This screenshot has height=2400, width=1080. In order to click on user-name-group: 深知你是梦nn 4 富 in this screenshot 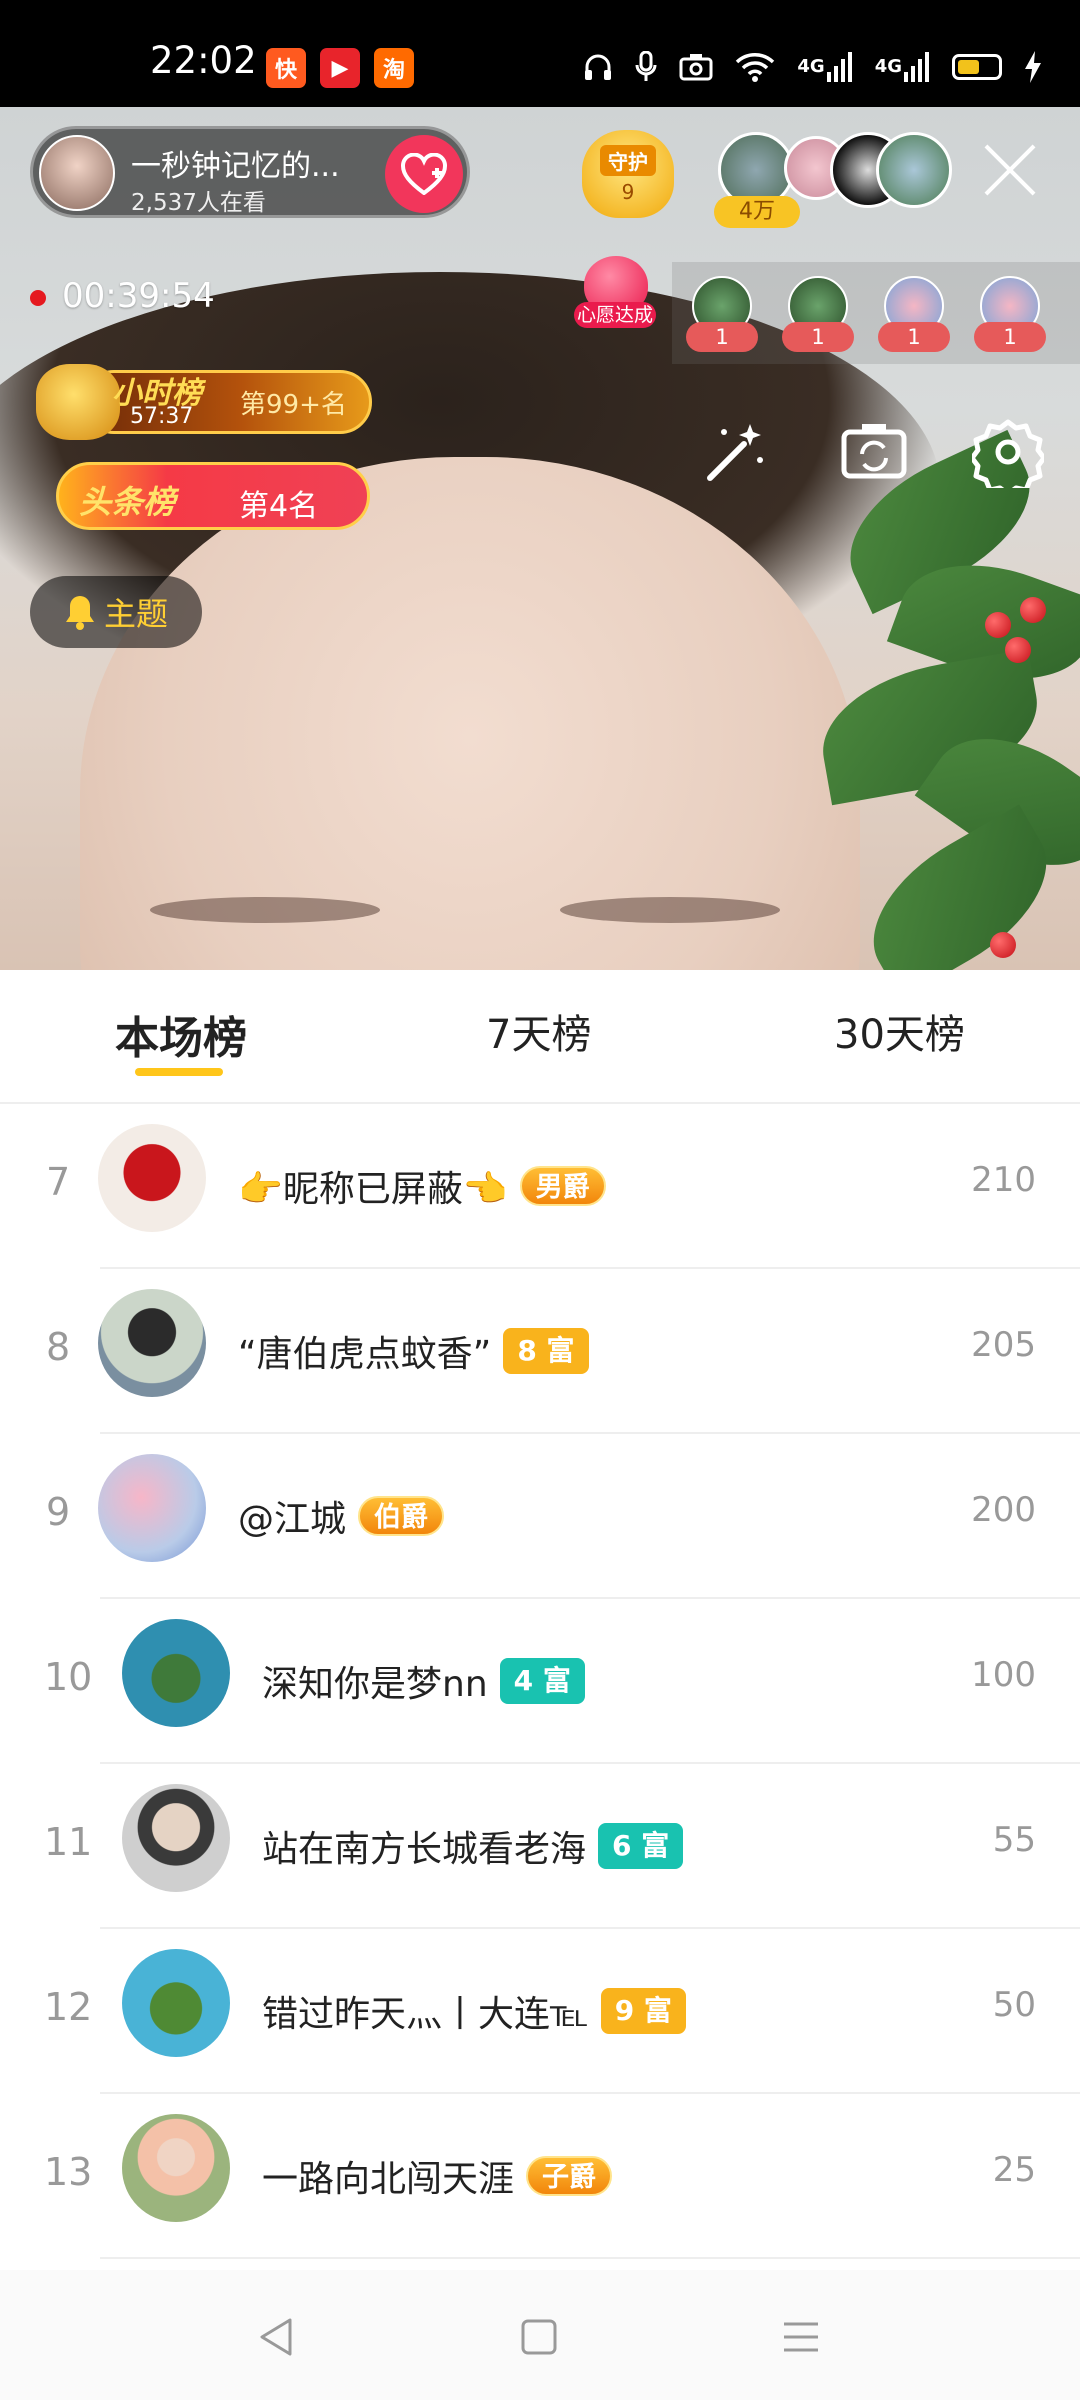, I will do `click(423, 1681)`.